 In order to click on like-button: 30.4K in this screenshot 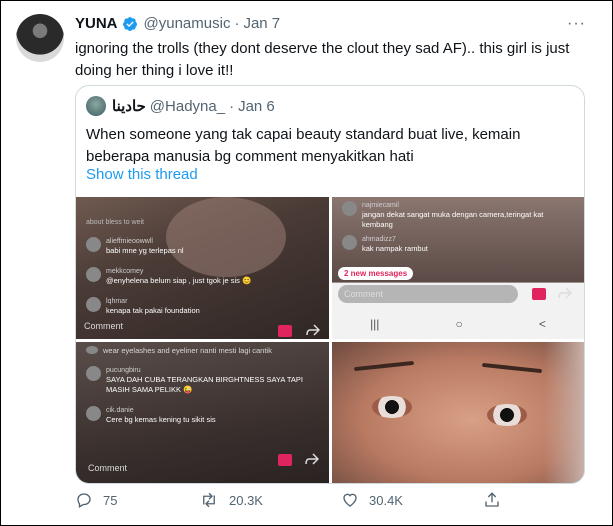, I will do `click(372, 500)`.